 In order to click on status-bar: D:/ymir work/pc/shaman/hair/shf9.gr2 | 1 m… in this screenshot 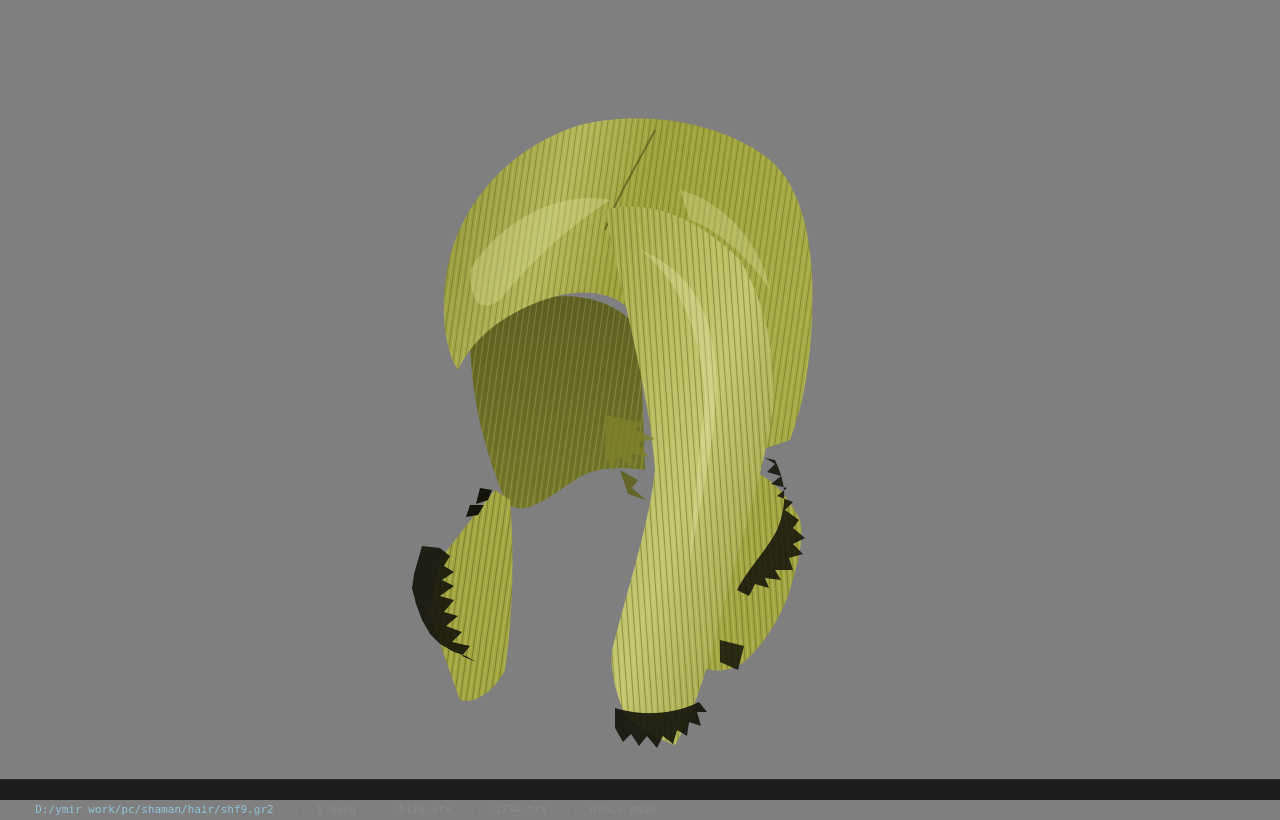, I will do `click(640, 797)`.